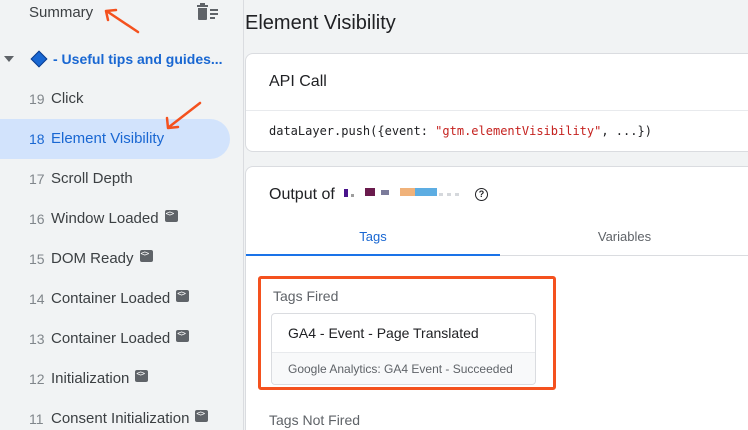  I want to click on event-name: DOM Ready, so click(102, 258).